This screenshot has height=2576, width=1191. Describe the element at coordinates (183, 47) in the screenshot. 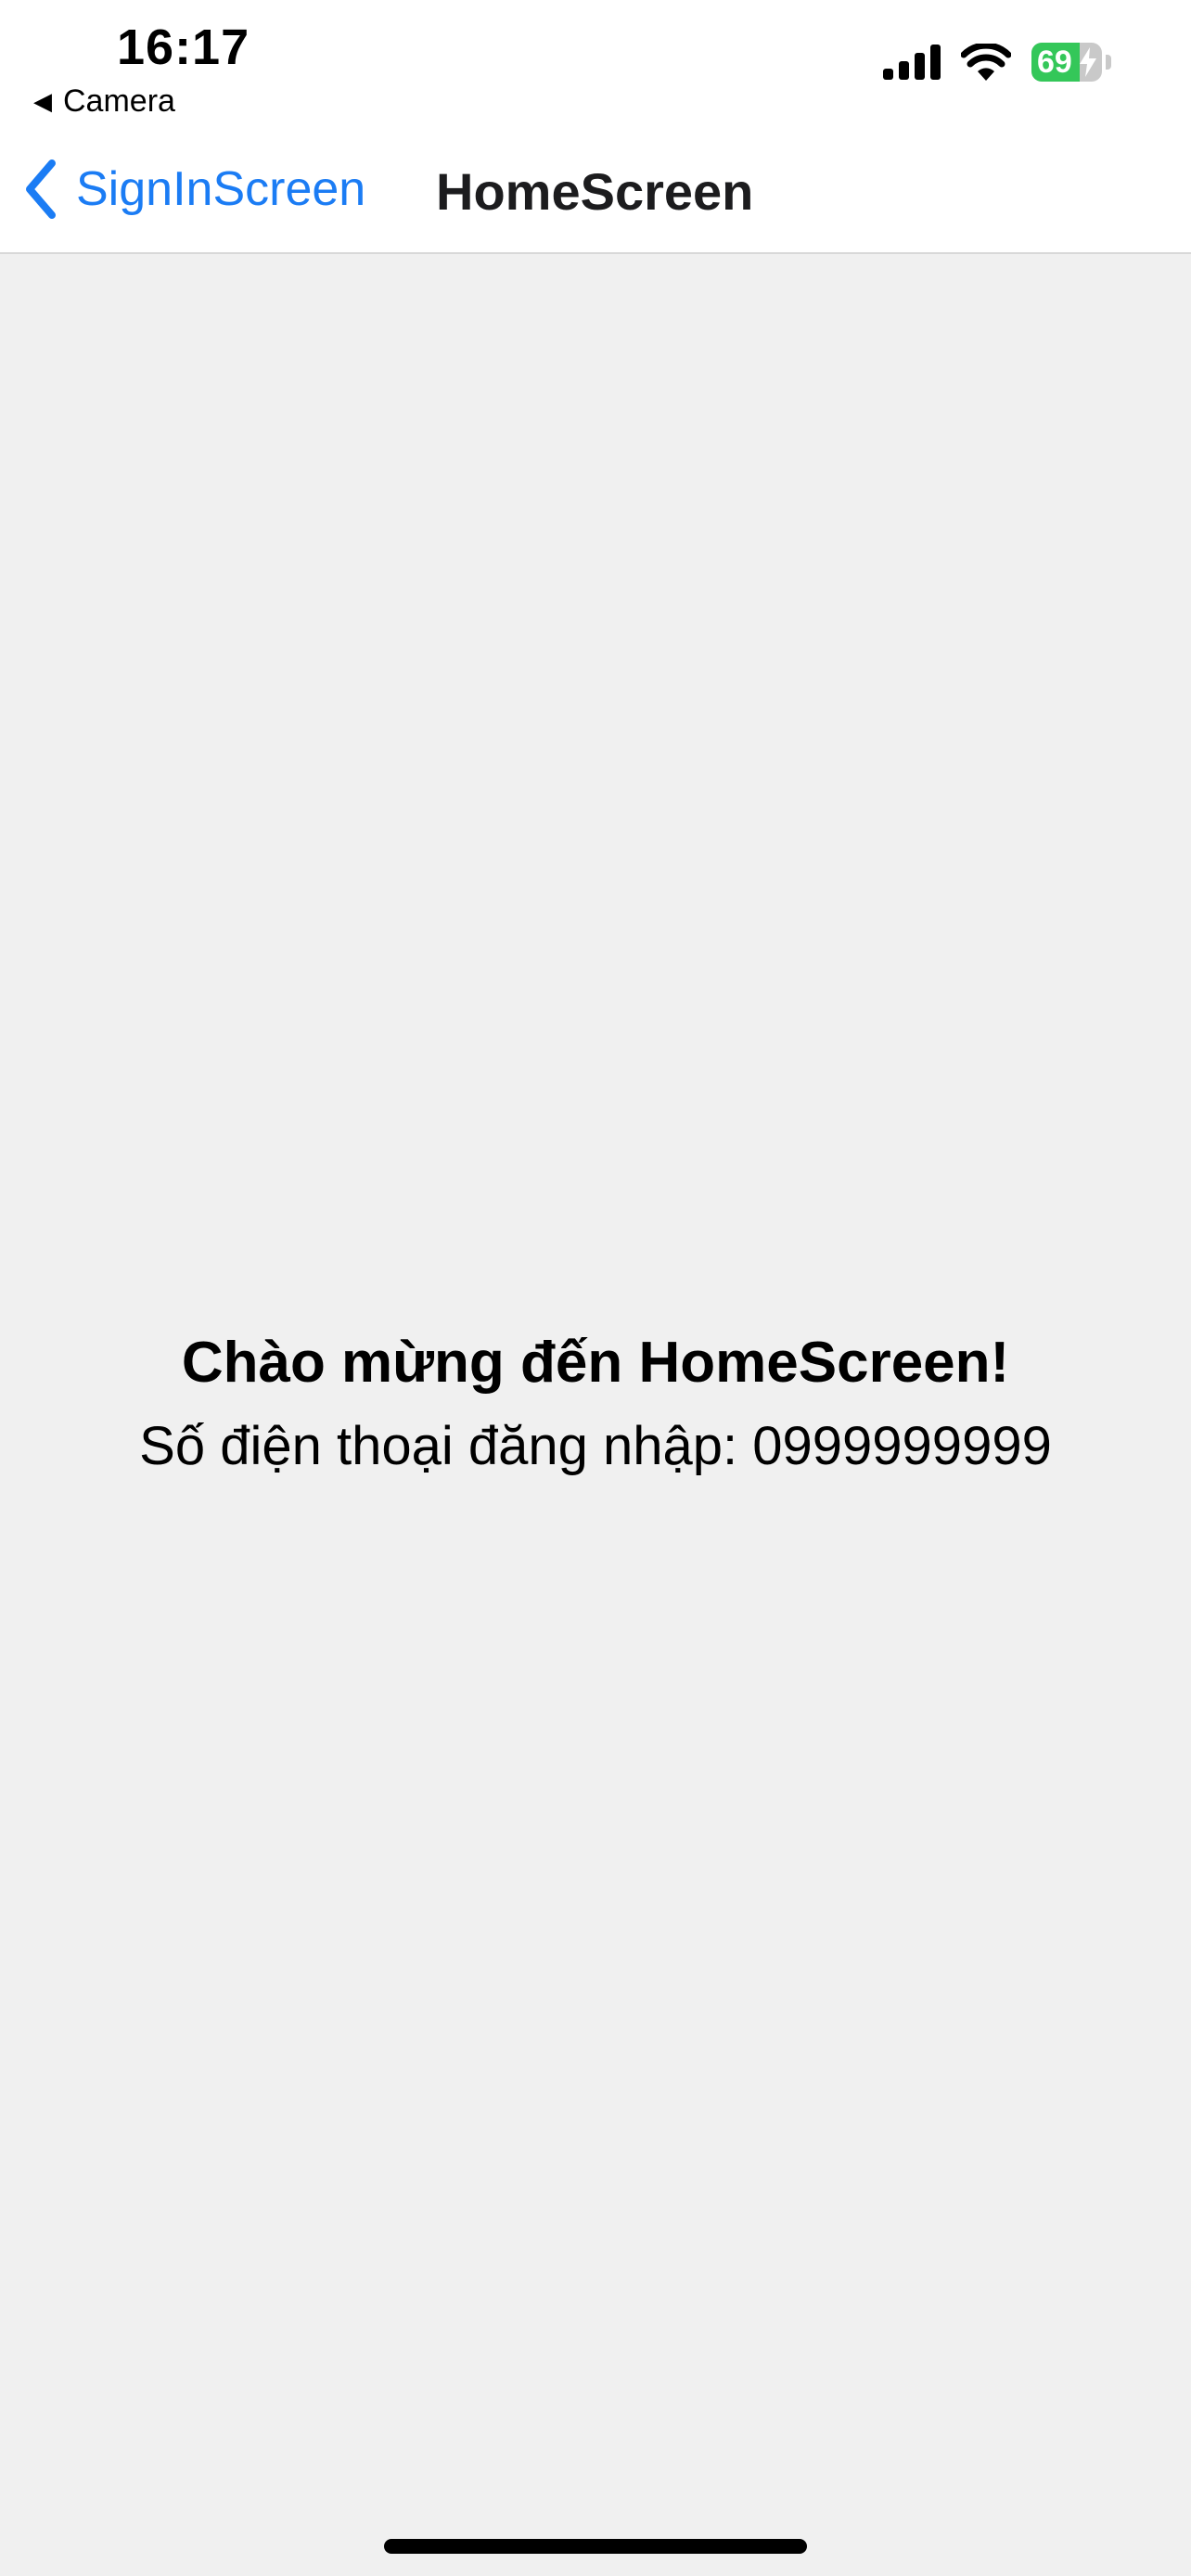

I see `status-time: 16:17` at that location.